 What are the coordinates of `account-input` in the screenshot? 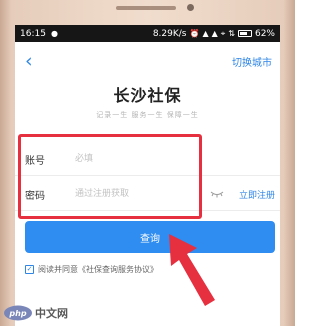 It's located at (135, 159).